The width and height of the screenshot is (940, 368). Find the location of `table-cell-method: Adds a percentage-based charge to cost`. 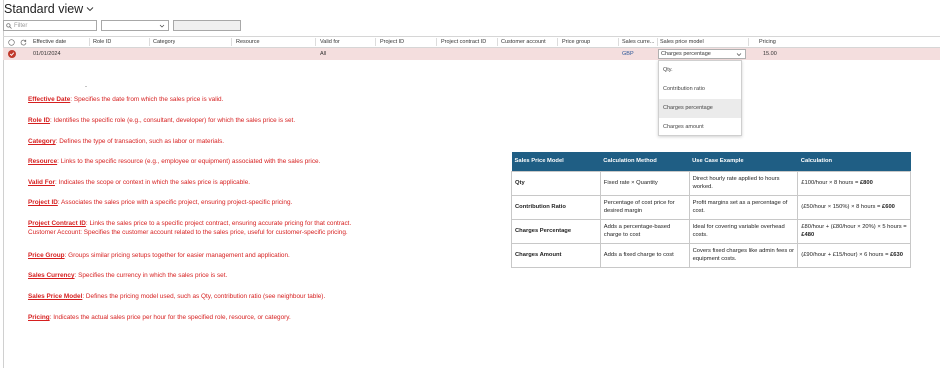

table-cell-method: Adds a percentage-based charge to cost is located at coordinates (644, 231).